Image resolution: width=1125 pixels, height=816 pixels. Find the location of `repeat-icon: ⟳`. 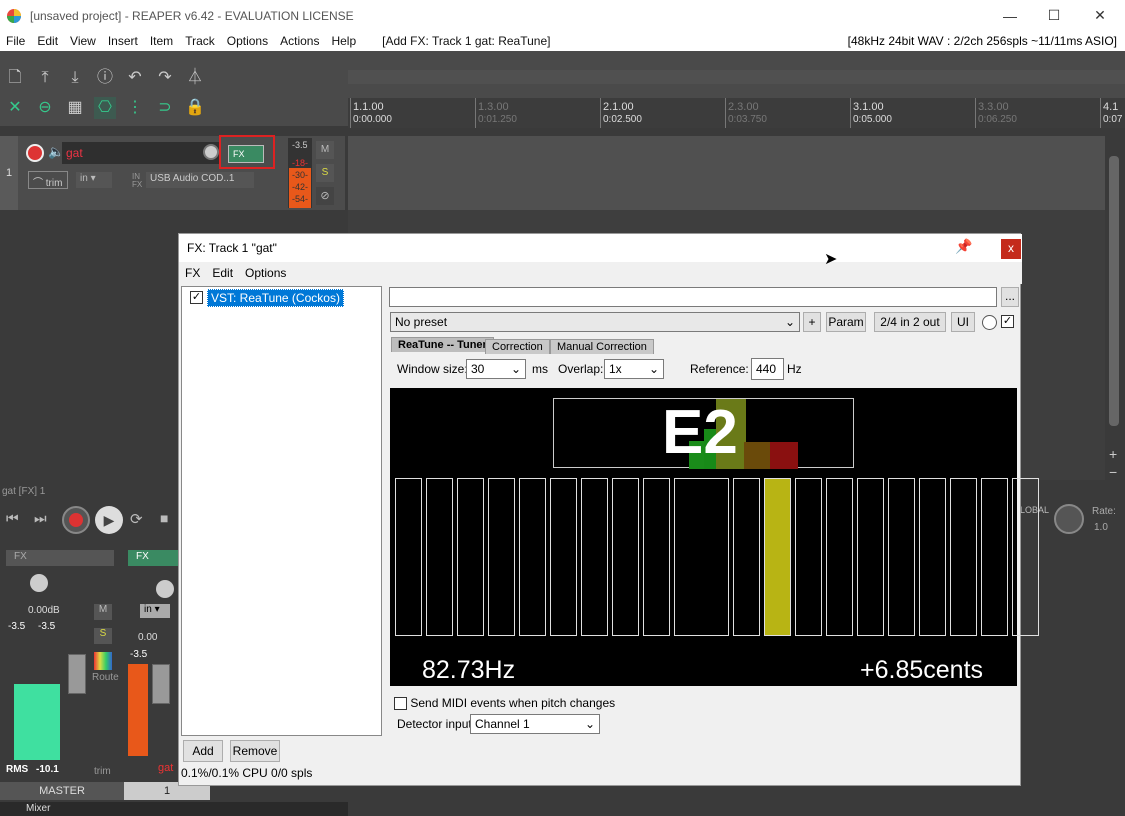

repeat-icon: ⟳ is located at coordinates (136, 519).